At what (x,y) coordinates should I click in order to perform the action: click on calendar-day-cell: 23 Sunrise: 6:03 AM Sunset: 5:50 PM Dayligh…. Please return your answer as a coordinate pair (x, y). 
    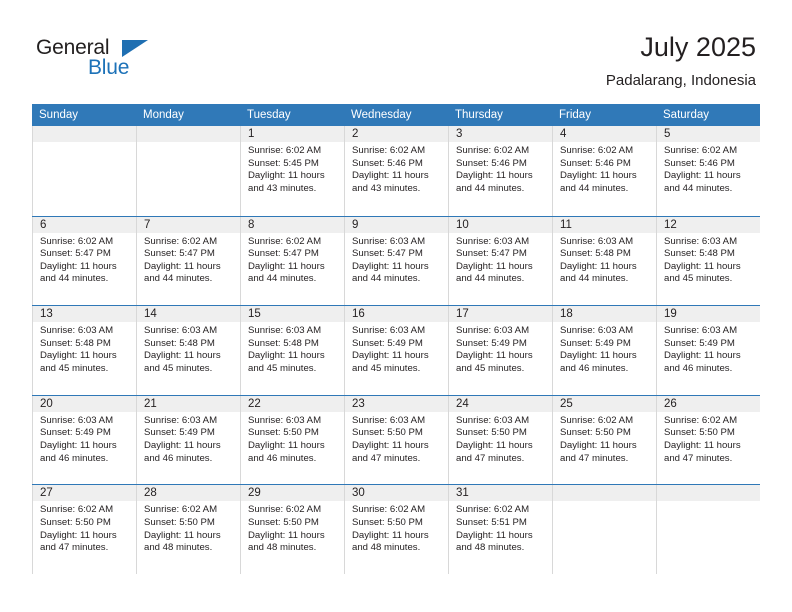
    Looking at the image, I should click on (396, 440).